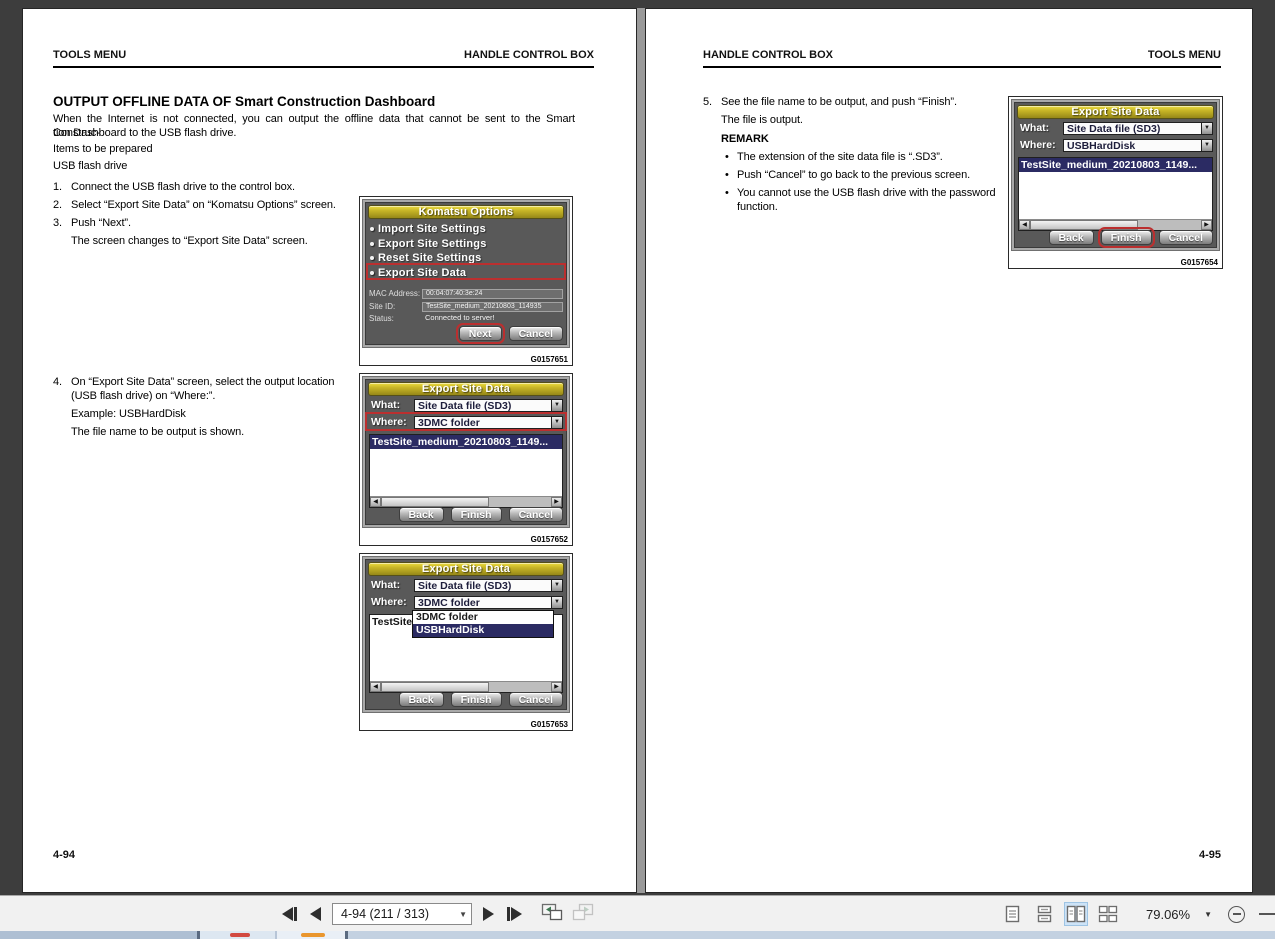 The image size is (1275, 939). I want to click on status-value: Connected to server!, so click(460, 318).